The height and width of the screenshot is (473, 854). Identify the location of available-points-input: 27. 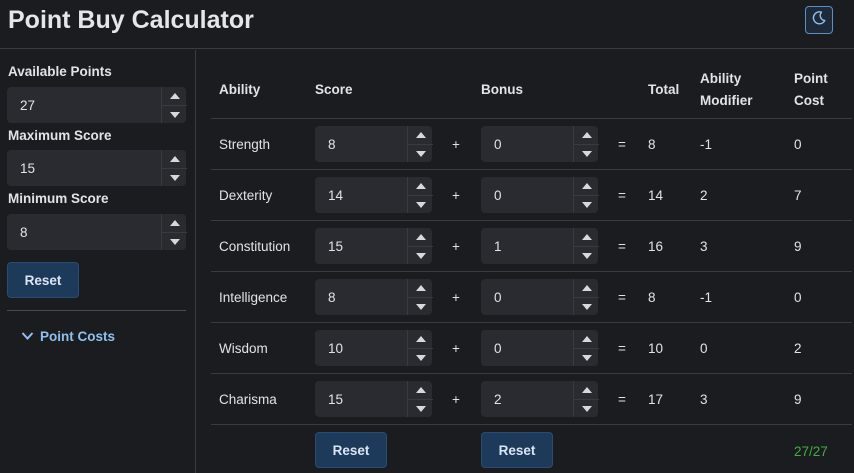
(97, 105).